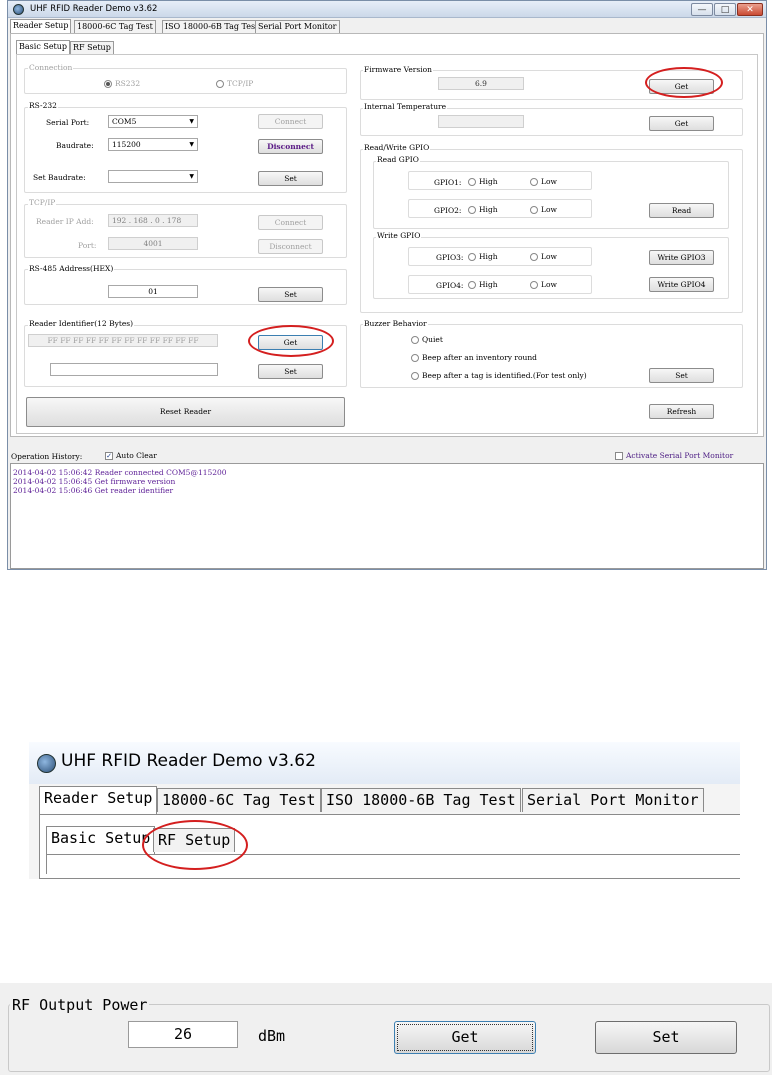 The height and width of the screenshot is (1075, 772). I want to click on rf-output-power-label: RF Output Power, so click(80, 1005).